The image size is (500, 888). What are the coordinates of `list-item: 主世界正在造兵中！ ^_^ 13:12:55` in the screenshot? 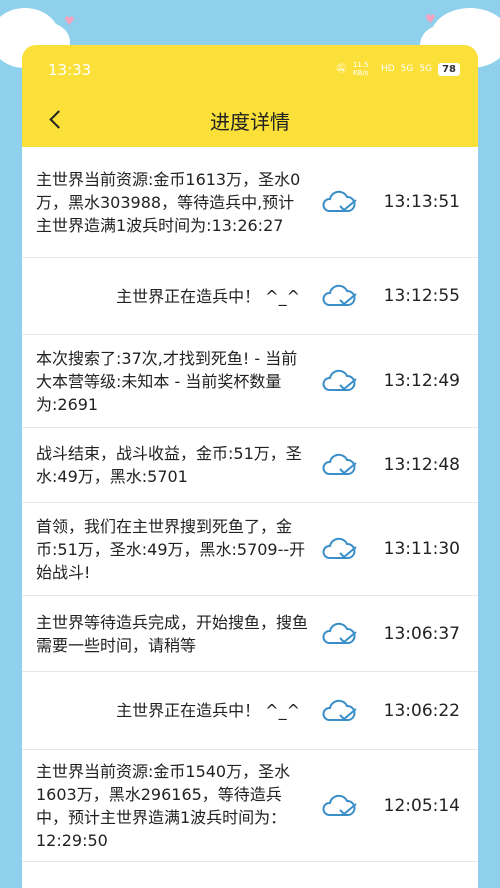 It's located at (250, 296).